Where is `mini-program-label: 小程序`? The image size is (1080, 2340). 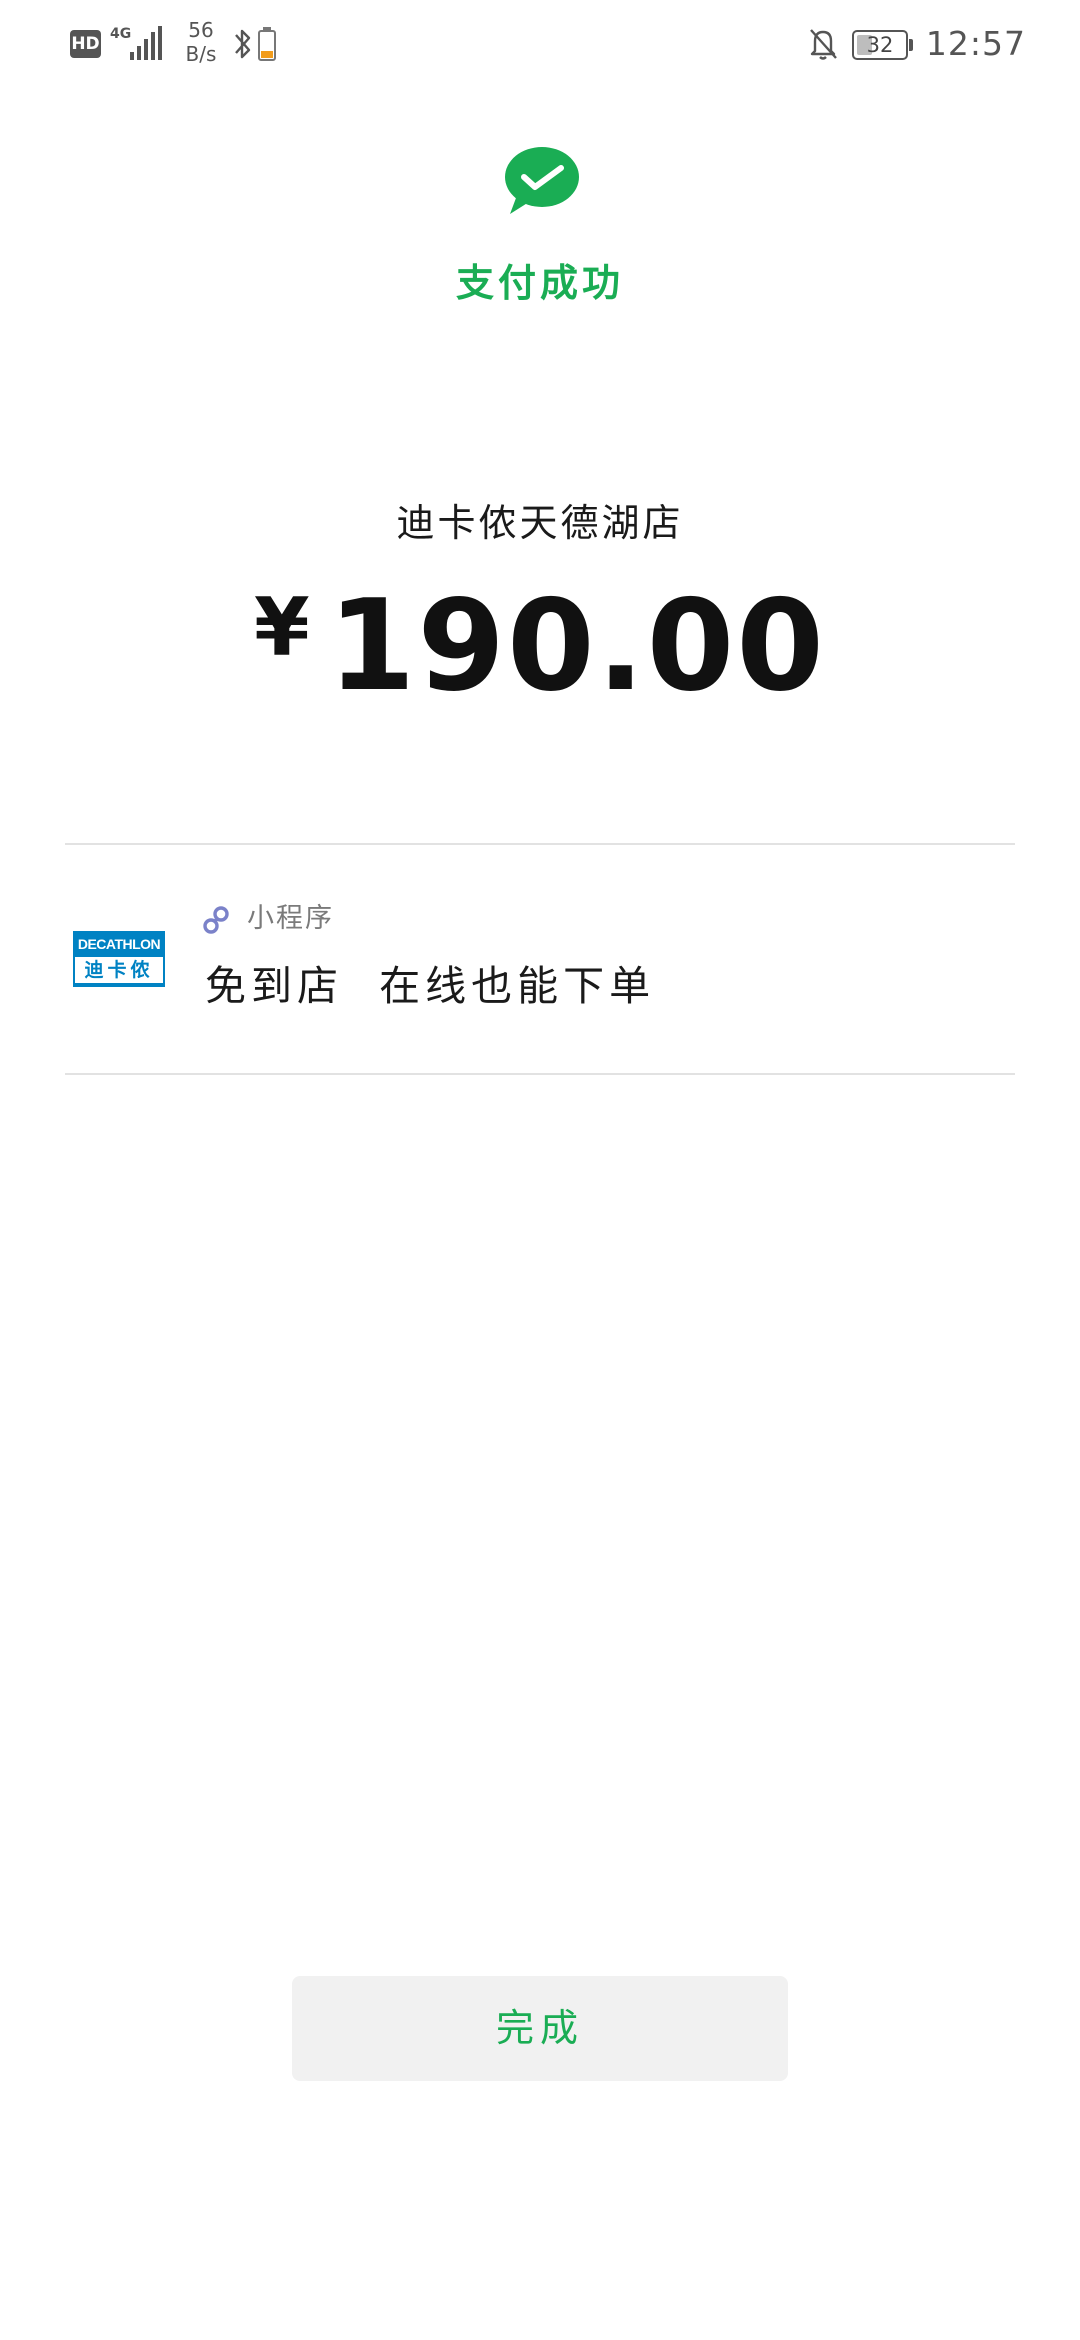
mini-program-label: 小程序 is located at coordinates (290, 918).